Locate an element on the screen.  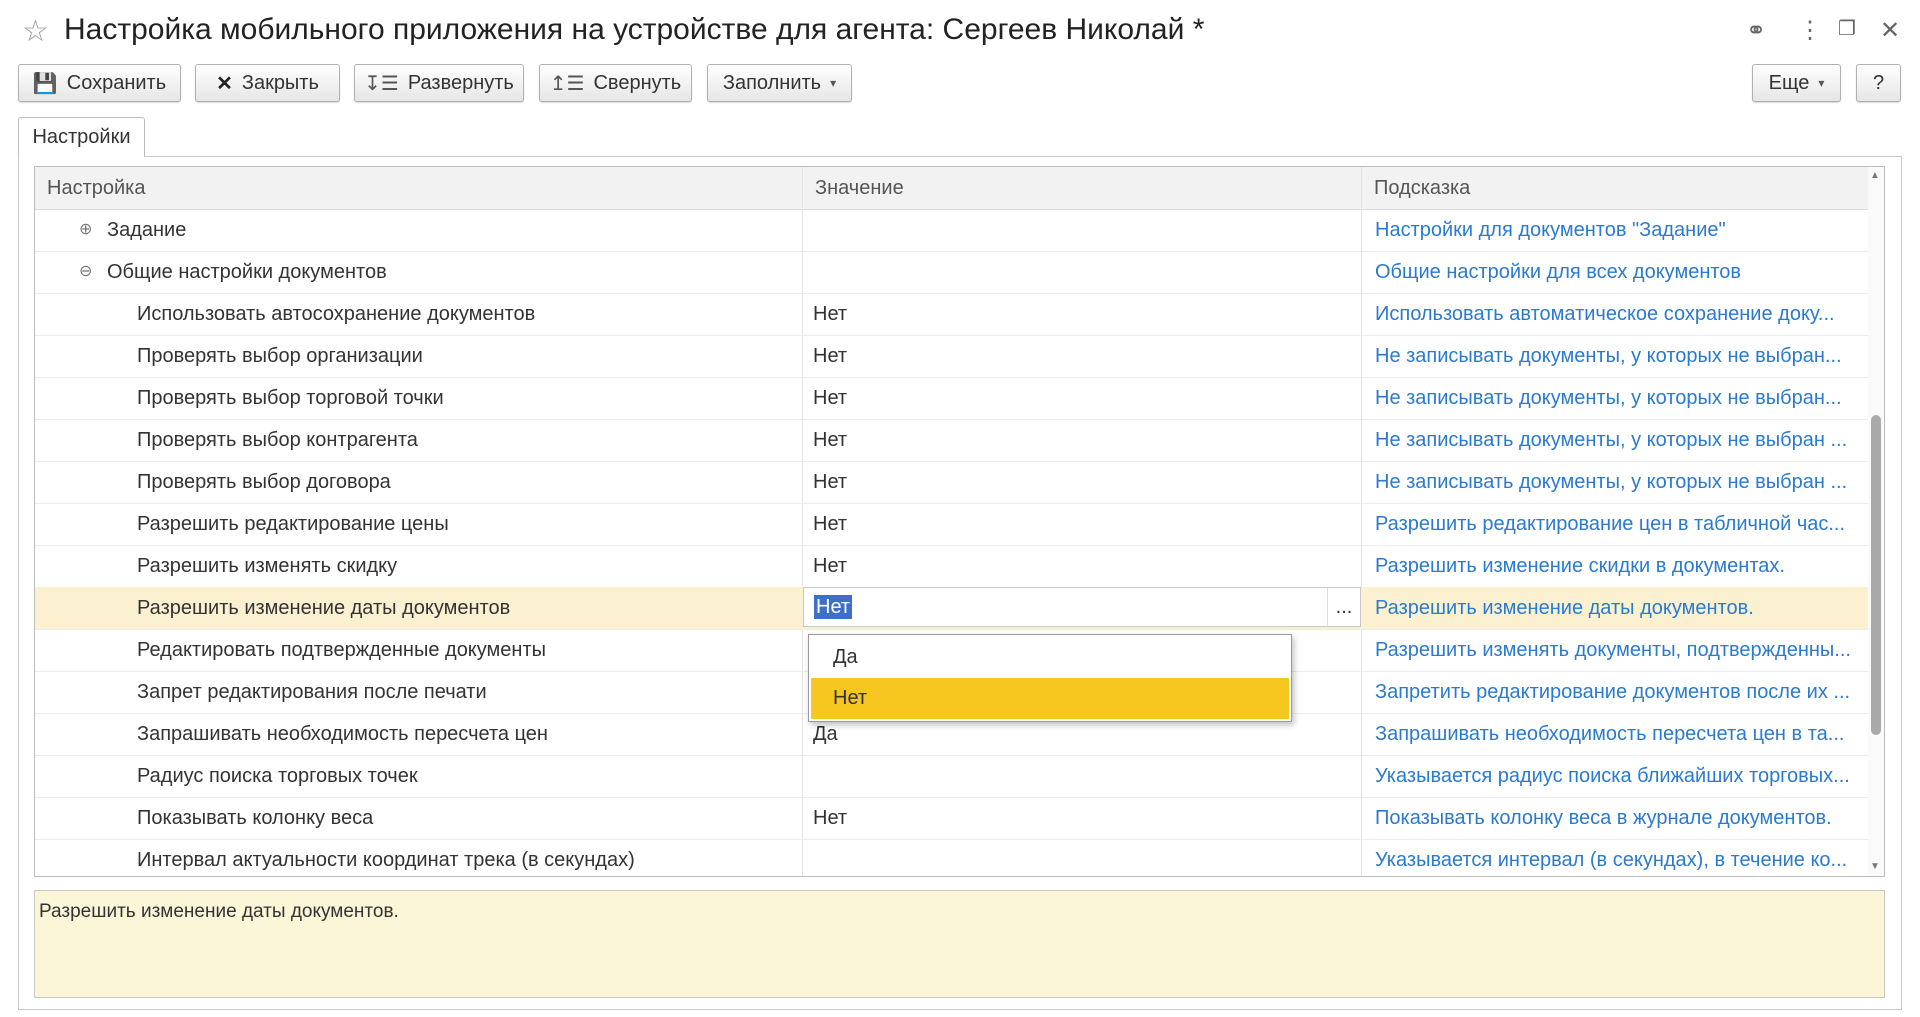
fill-label: Заполнить is located at coordinates (772, 82).